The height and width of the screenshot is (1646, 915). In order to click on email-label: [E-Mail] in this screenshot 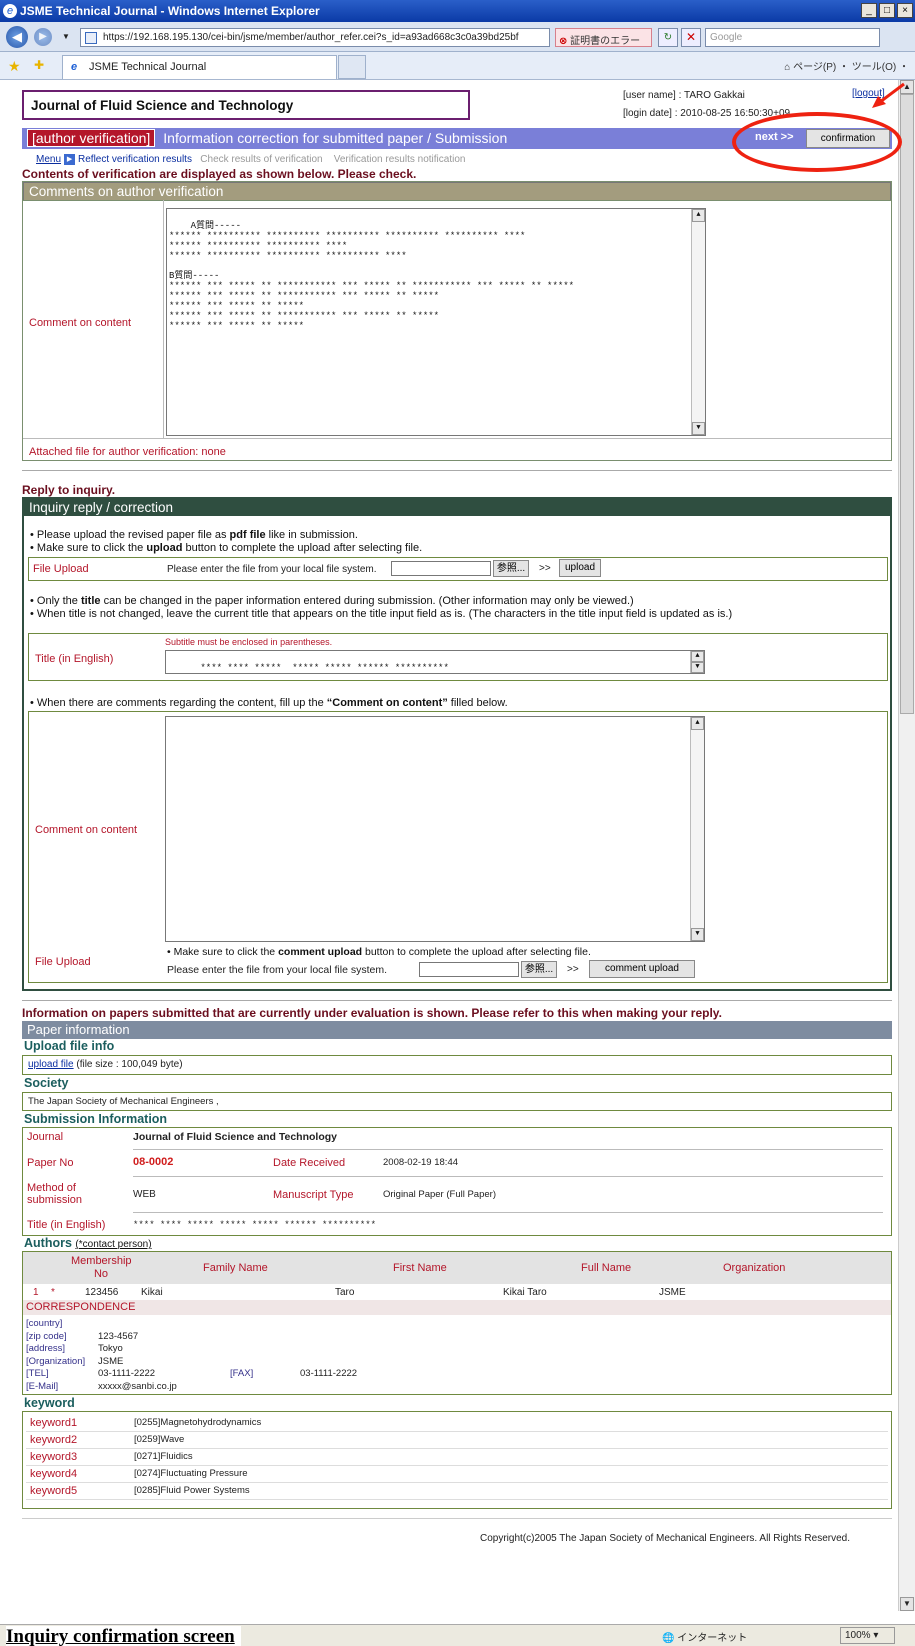, I will do `click(42, 1386)`.